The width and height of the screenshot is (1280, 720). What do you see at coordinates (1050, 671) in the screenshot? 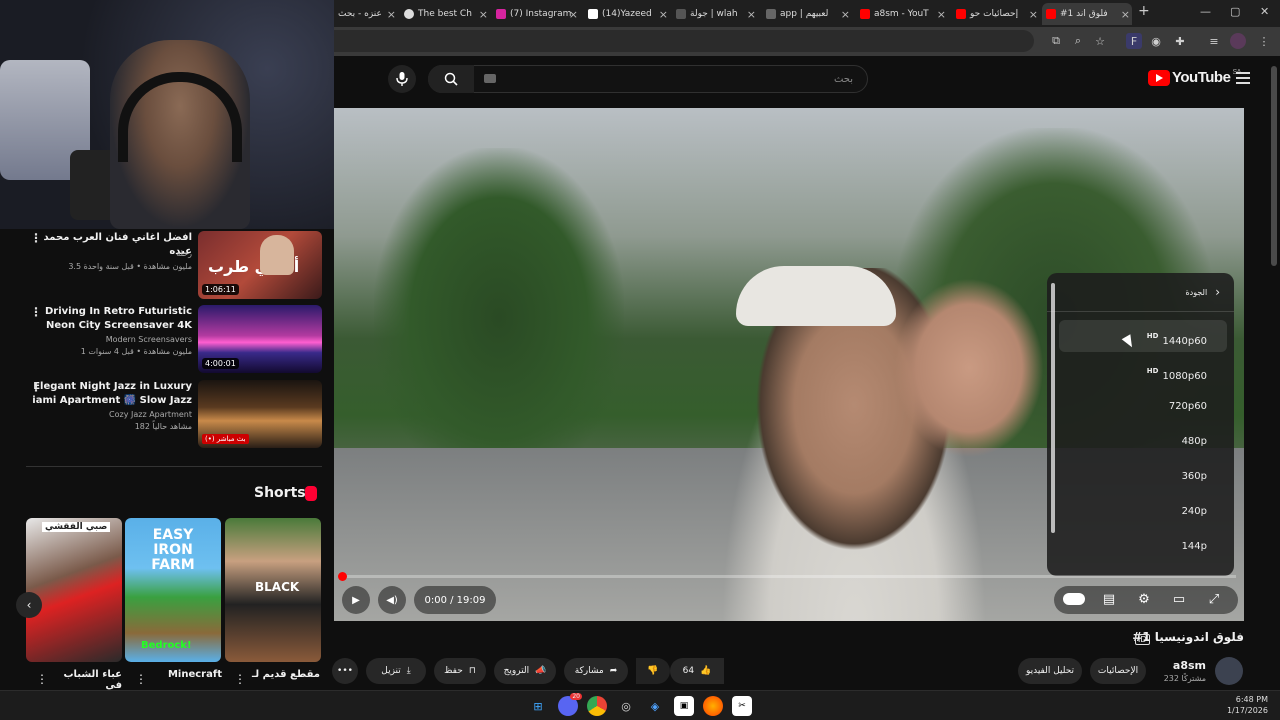
I see `analytics-button: تحليل الفيديو` at bounding box center [1050, 671].